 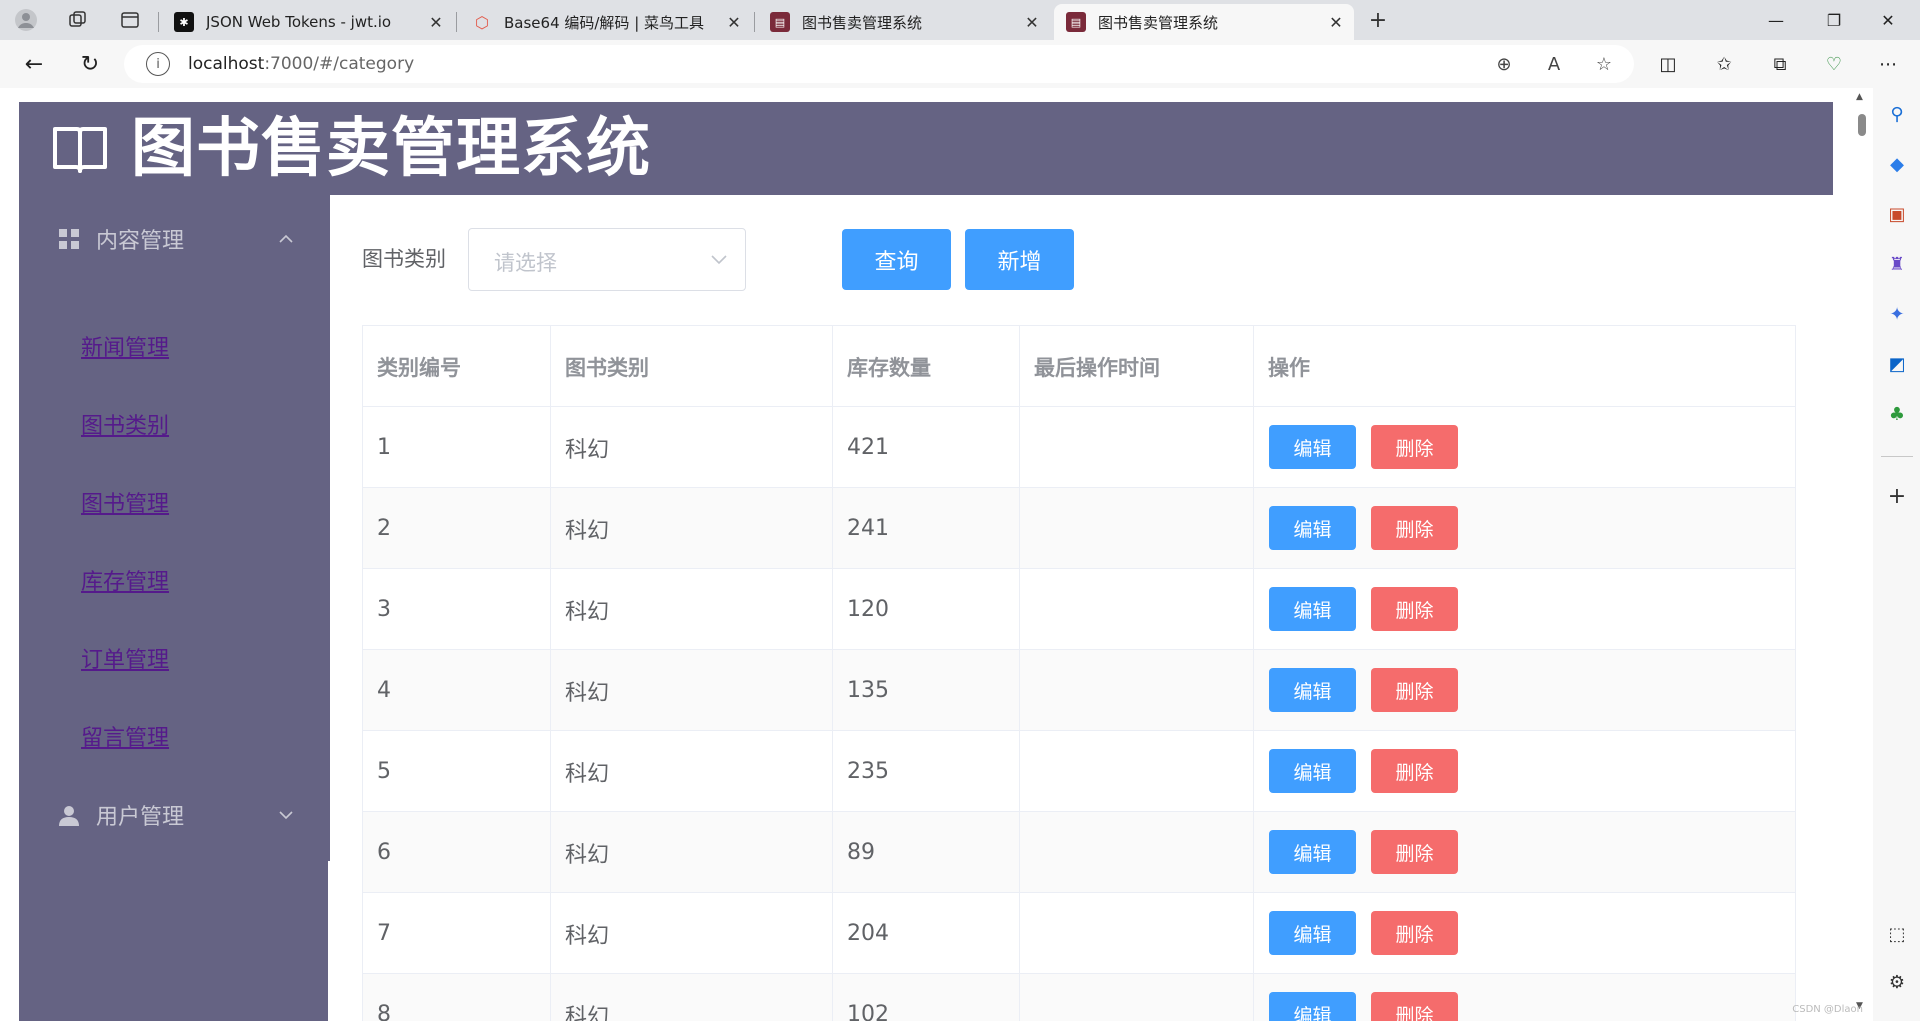 What do you see at coordinates (457, 690) in the screenshot?
I see `cell-id: 4` at bounding box center [457, 690].